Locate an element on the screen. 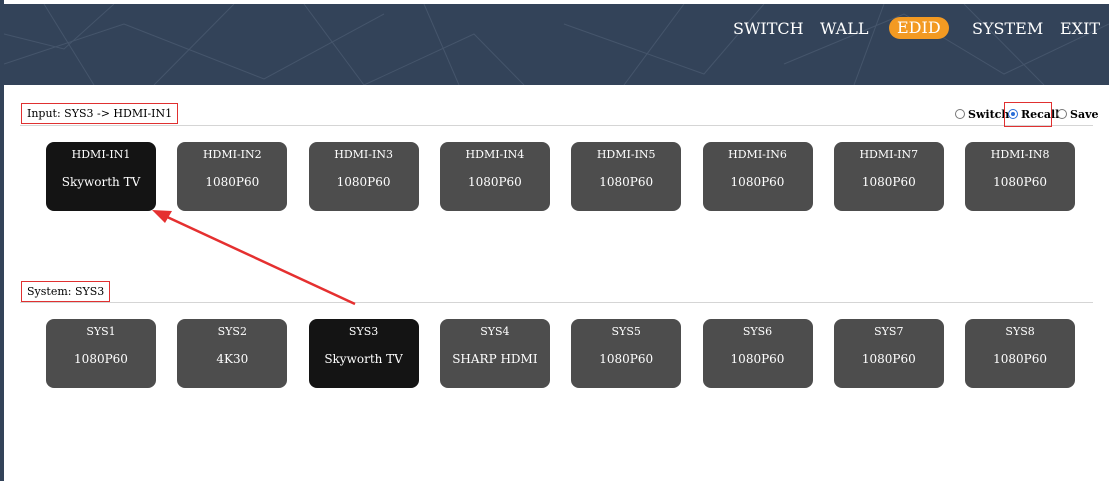 The width and height of the screenshot is (1109, 481). tile-name: SYS8 is located at coordinates (1020, 331).